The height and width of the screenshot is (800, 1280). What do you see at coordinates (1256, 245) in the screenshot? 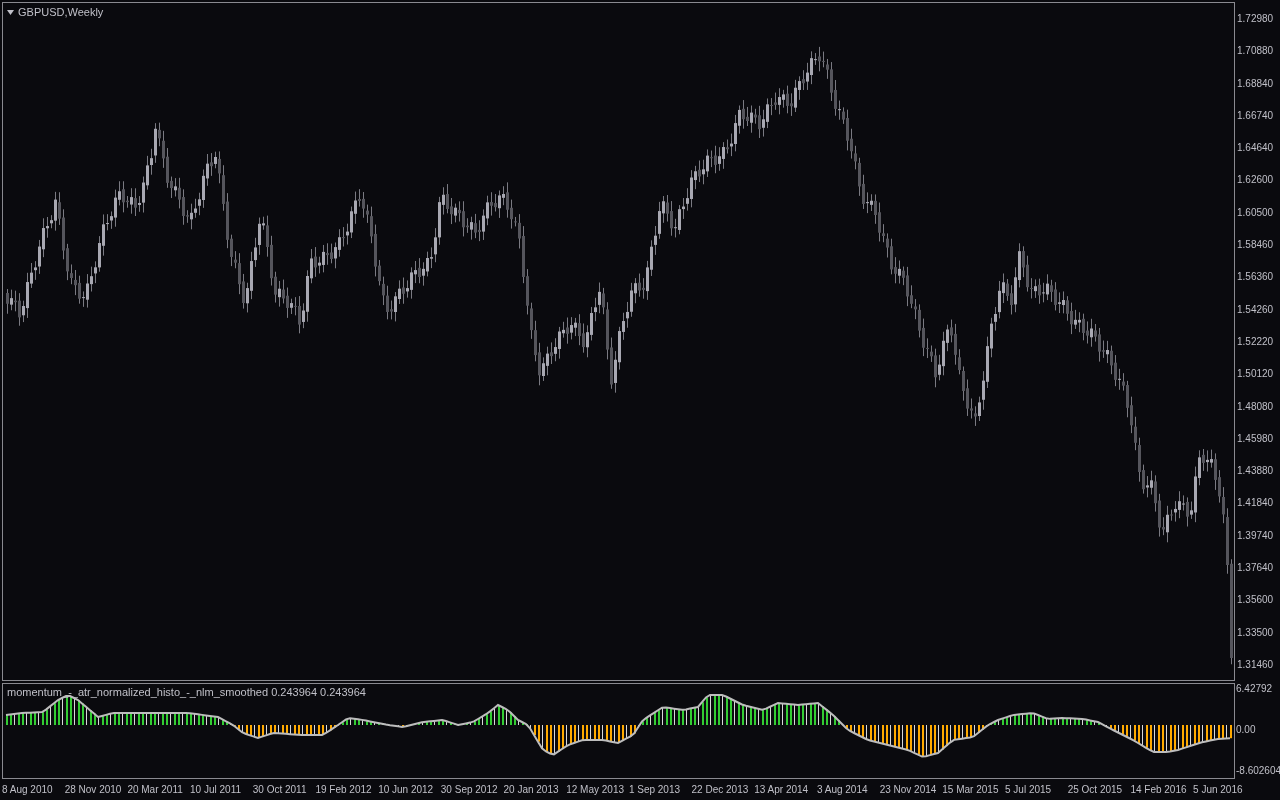
I see `price-axis-label: 1.58460` at bounding box center [1256, 245].